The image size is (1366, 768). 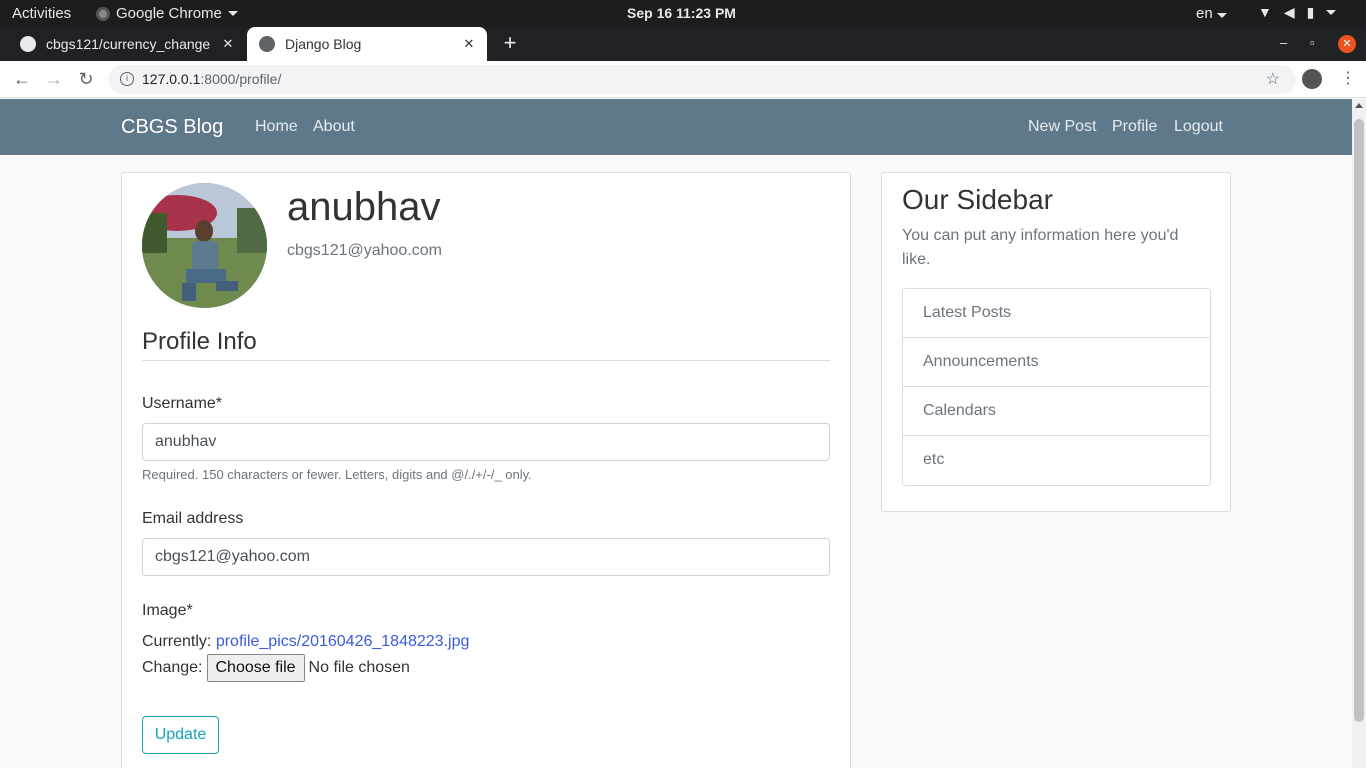 I want to click on new-tab-button: +, so click(x=510, y=43).